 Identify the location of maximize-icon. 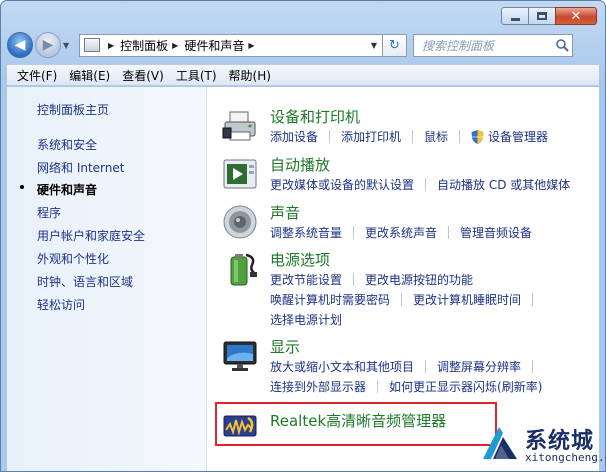
(542, 16).